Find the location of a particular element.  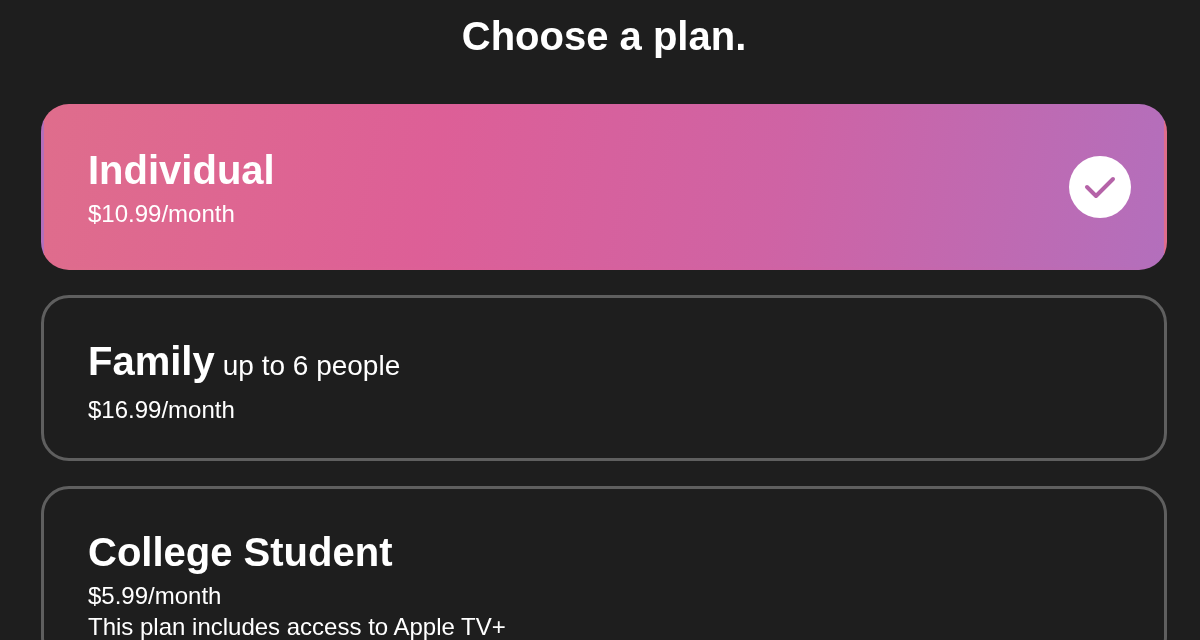

checkmark-icon is located at coordinates (1100, 187).